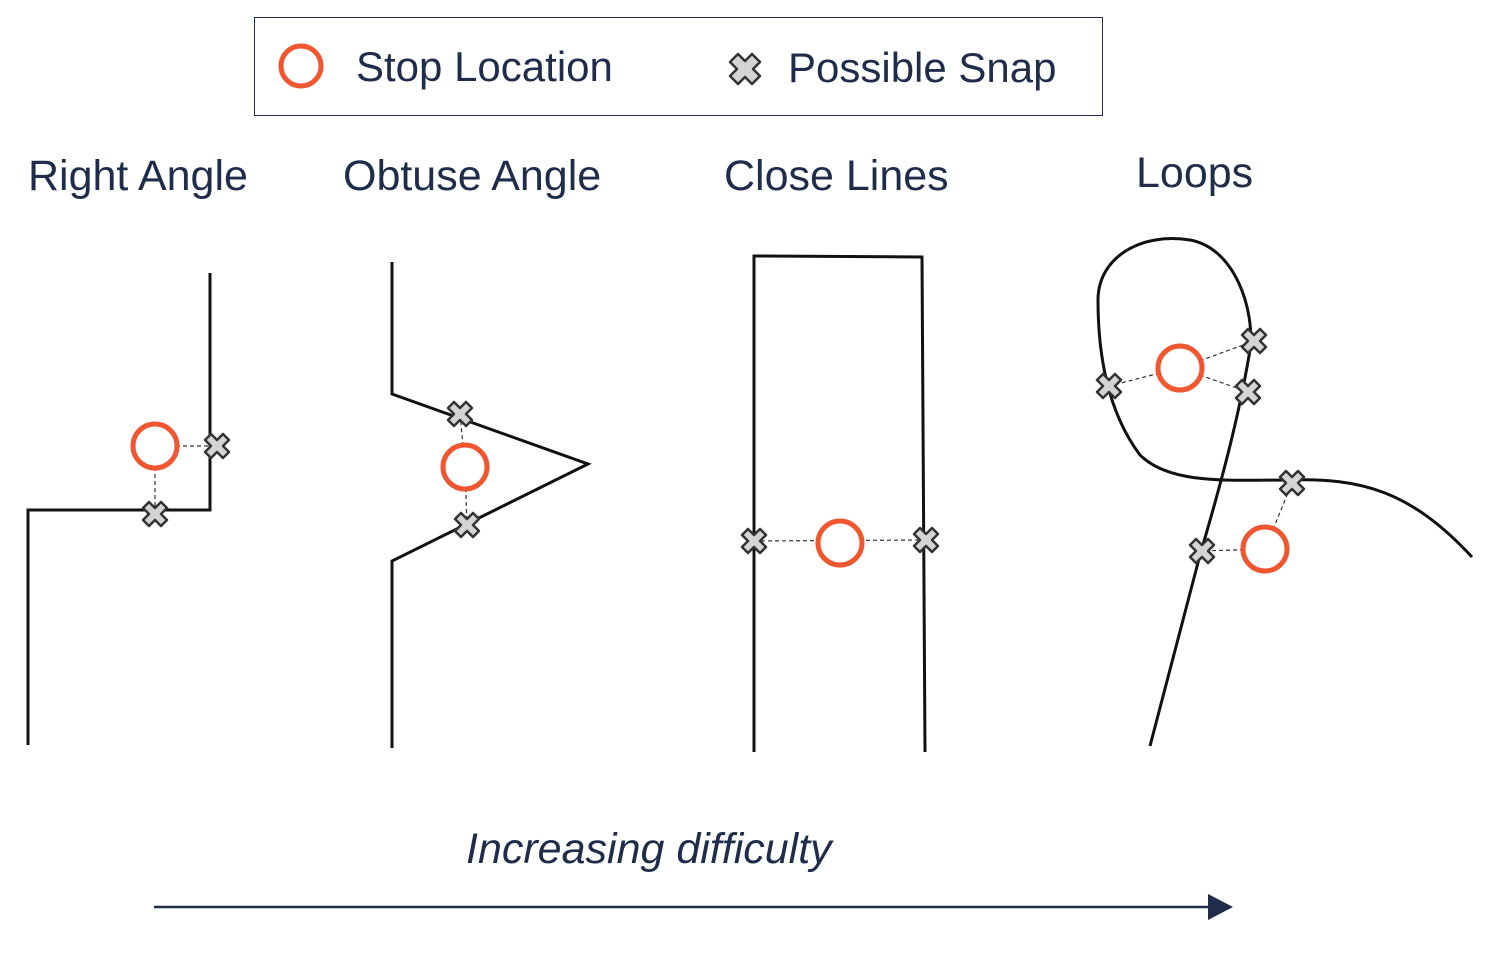  Describe the element at coordinates (472, 176) in the screenshot. I see `panel-title-obtuse-angle: Obtuse Angle` at that location.